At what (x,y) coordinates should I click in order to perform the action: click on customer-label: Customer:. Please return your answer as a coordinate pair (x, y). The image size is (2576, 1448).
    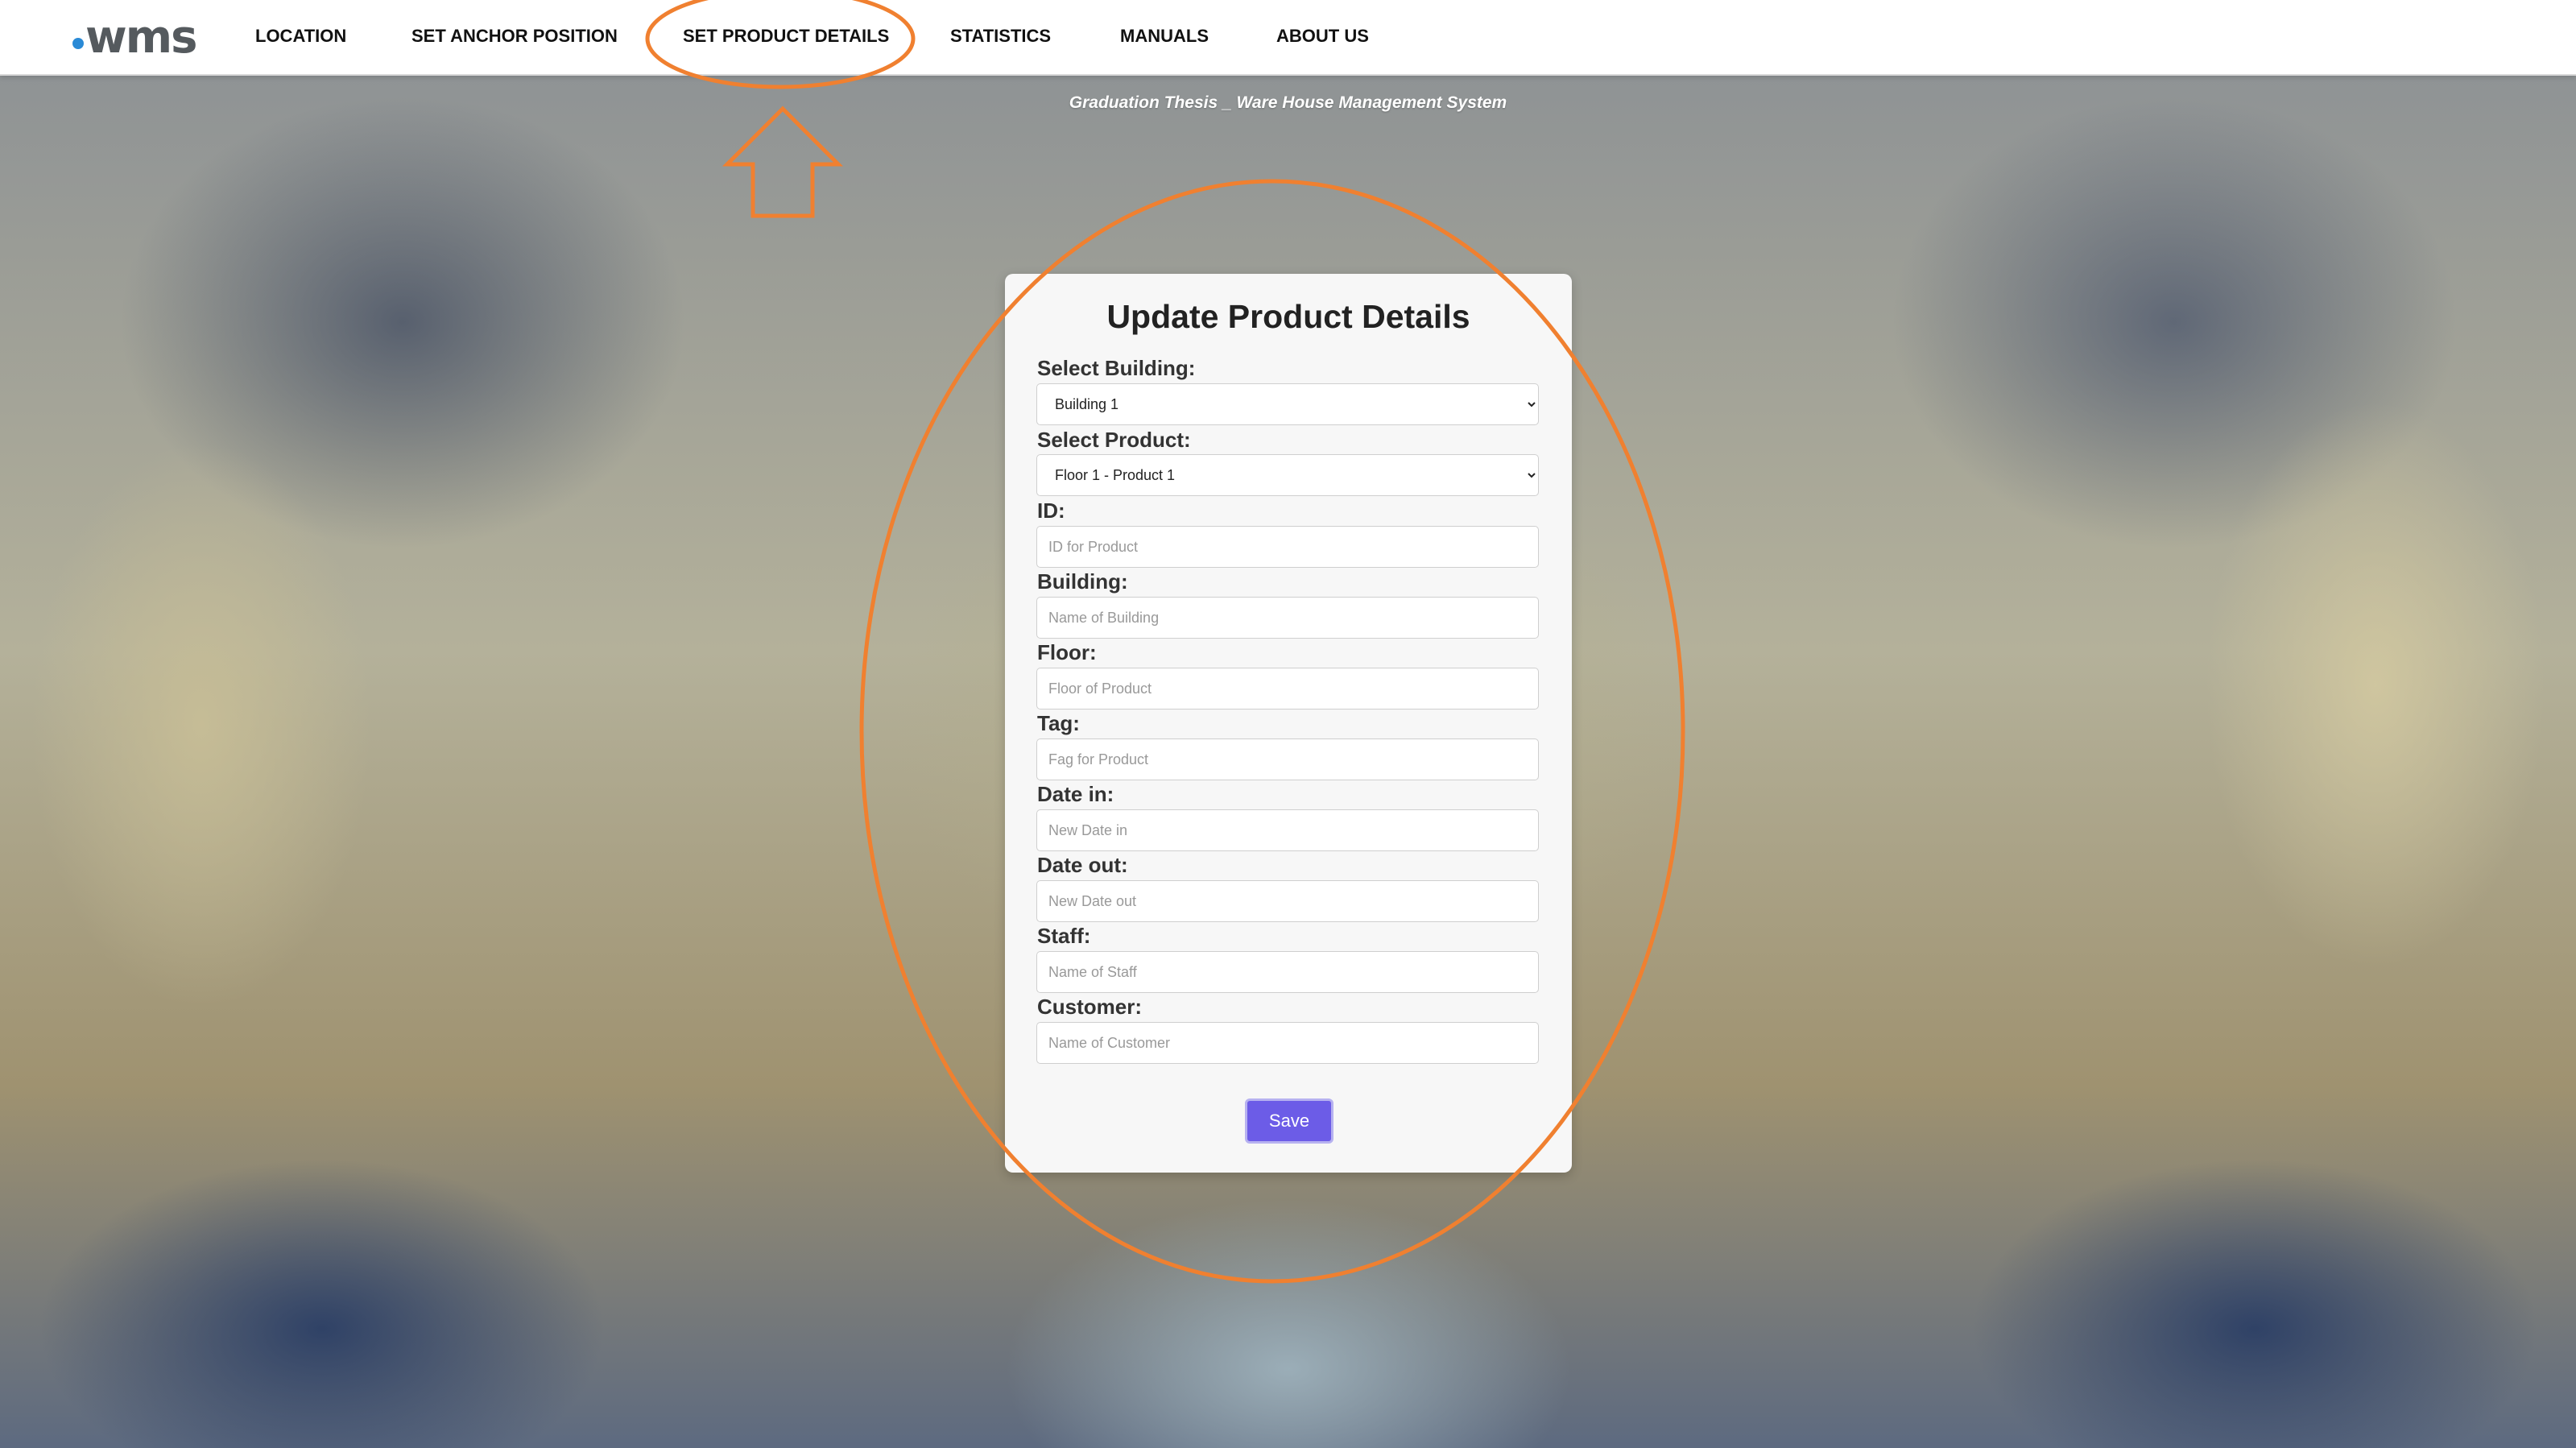
    Looking at the image, I should click on (1090, 1007).